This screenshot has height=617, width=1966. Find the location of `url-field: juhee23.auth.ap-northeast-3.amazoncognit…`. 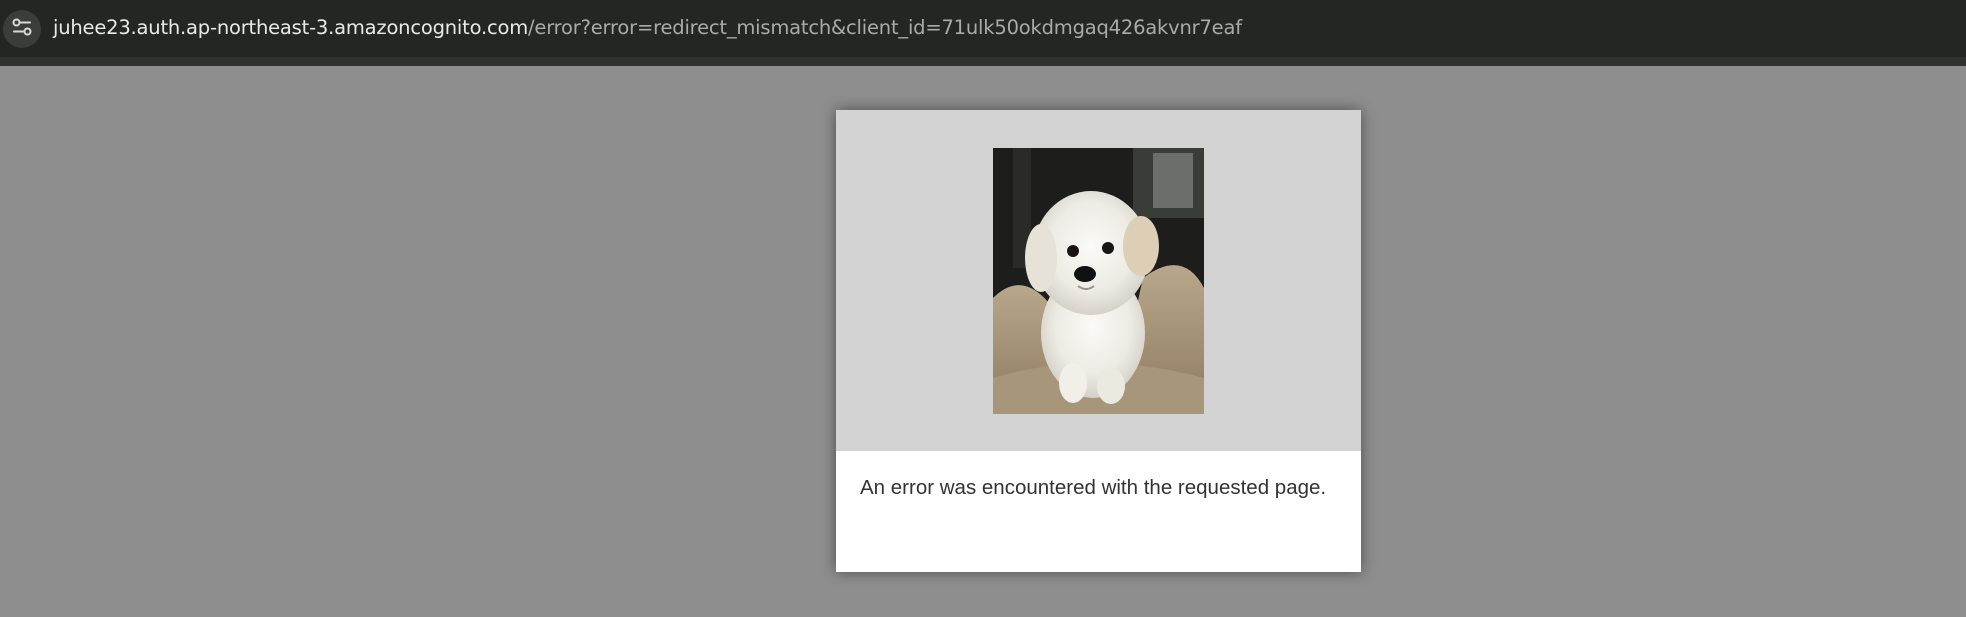

url-field: juhee23.auth.ap-northeast-3.amazoncognit… is located at coordinates (647, 28).